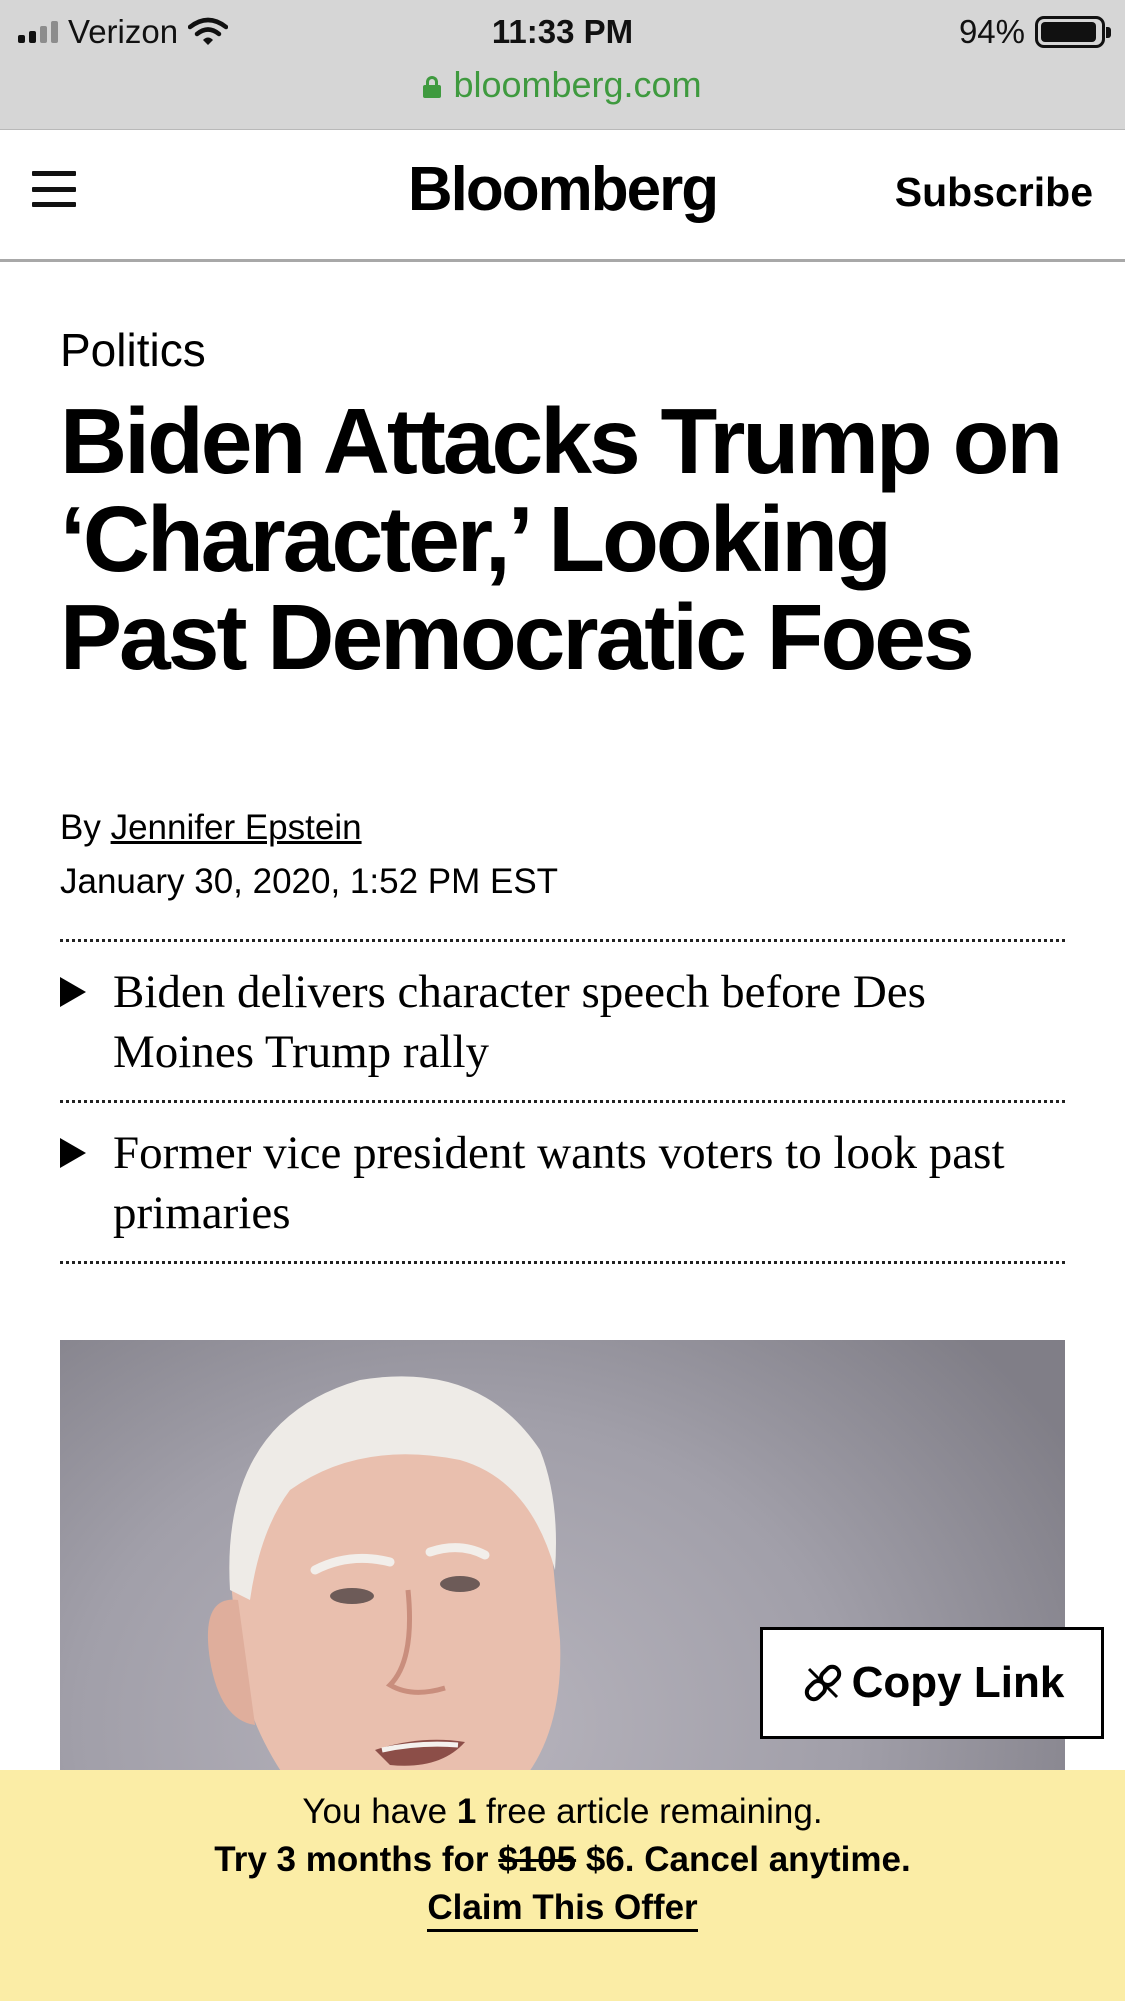  What do you see at coordinates (822, 1683) in the screenshot?
I see `link-icon` at bounding box center [822, 1683].